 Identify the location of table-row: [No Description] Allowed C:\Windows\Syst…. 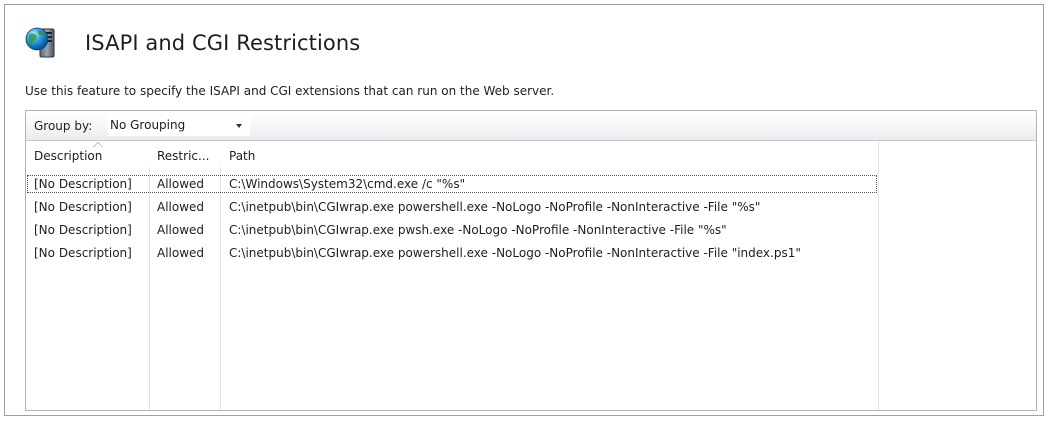
(452, 184).